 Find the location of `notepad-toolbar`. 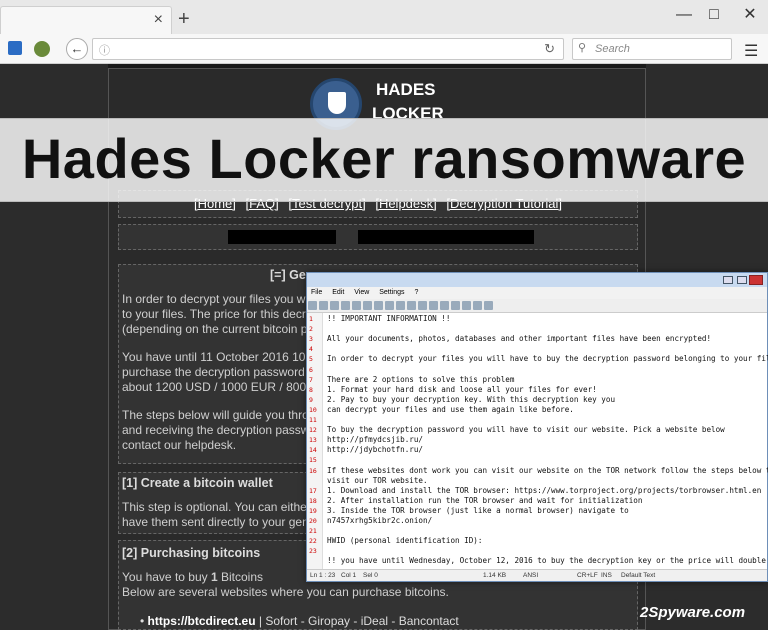

notepad-toolbar is located at coordinates (537, 306).